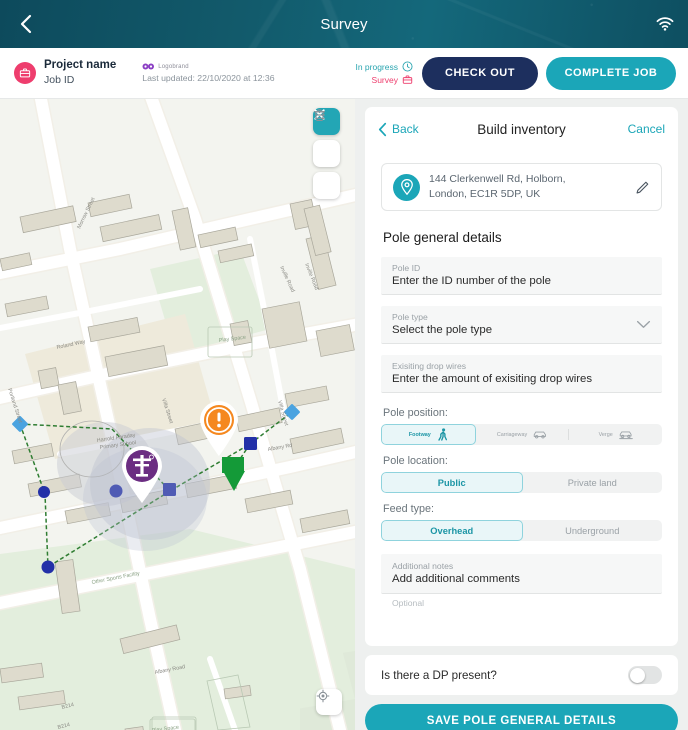 The image size is (688, 730). I want to click on segment-label: Footway, so click(419, 434).